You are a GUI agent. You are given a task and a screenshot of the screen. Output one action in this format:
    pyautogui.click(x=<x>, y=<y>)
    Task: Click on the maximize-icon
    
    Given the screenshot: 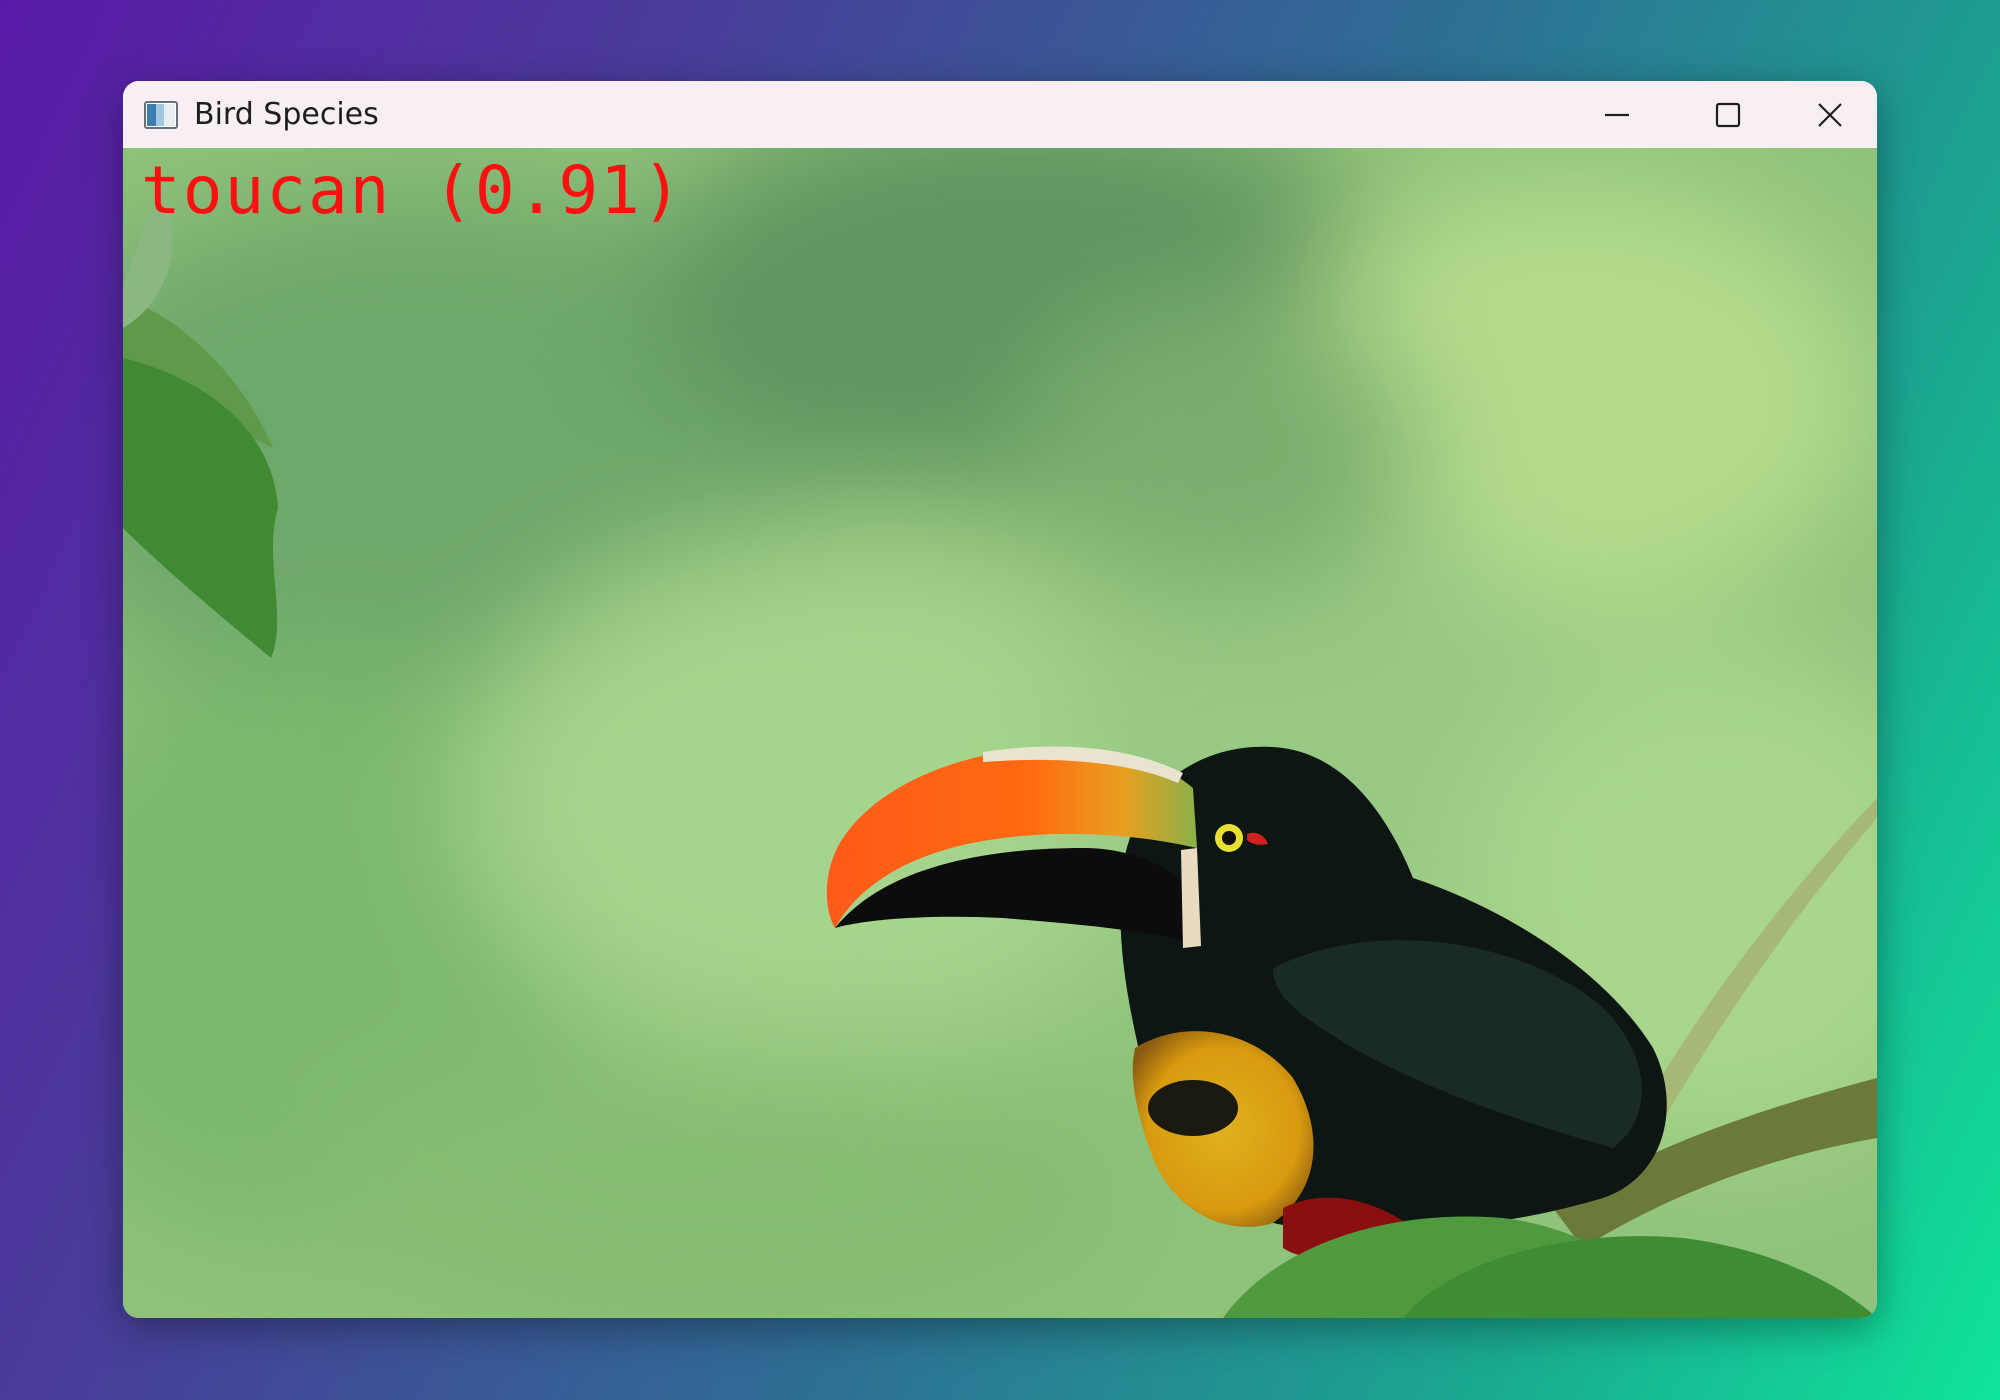 What is the action you would take?
    pyautogui.click(x=1727, y=114)
    